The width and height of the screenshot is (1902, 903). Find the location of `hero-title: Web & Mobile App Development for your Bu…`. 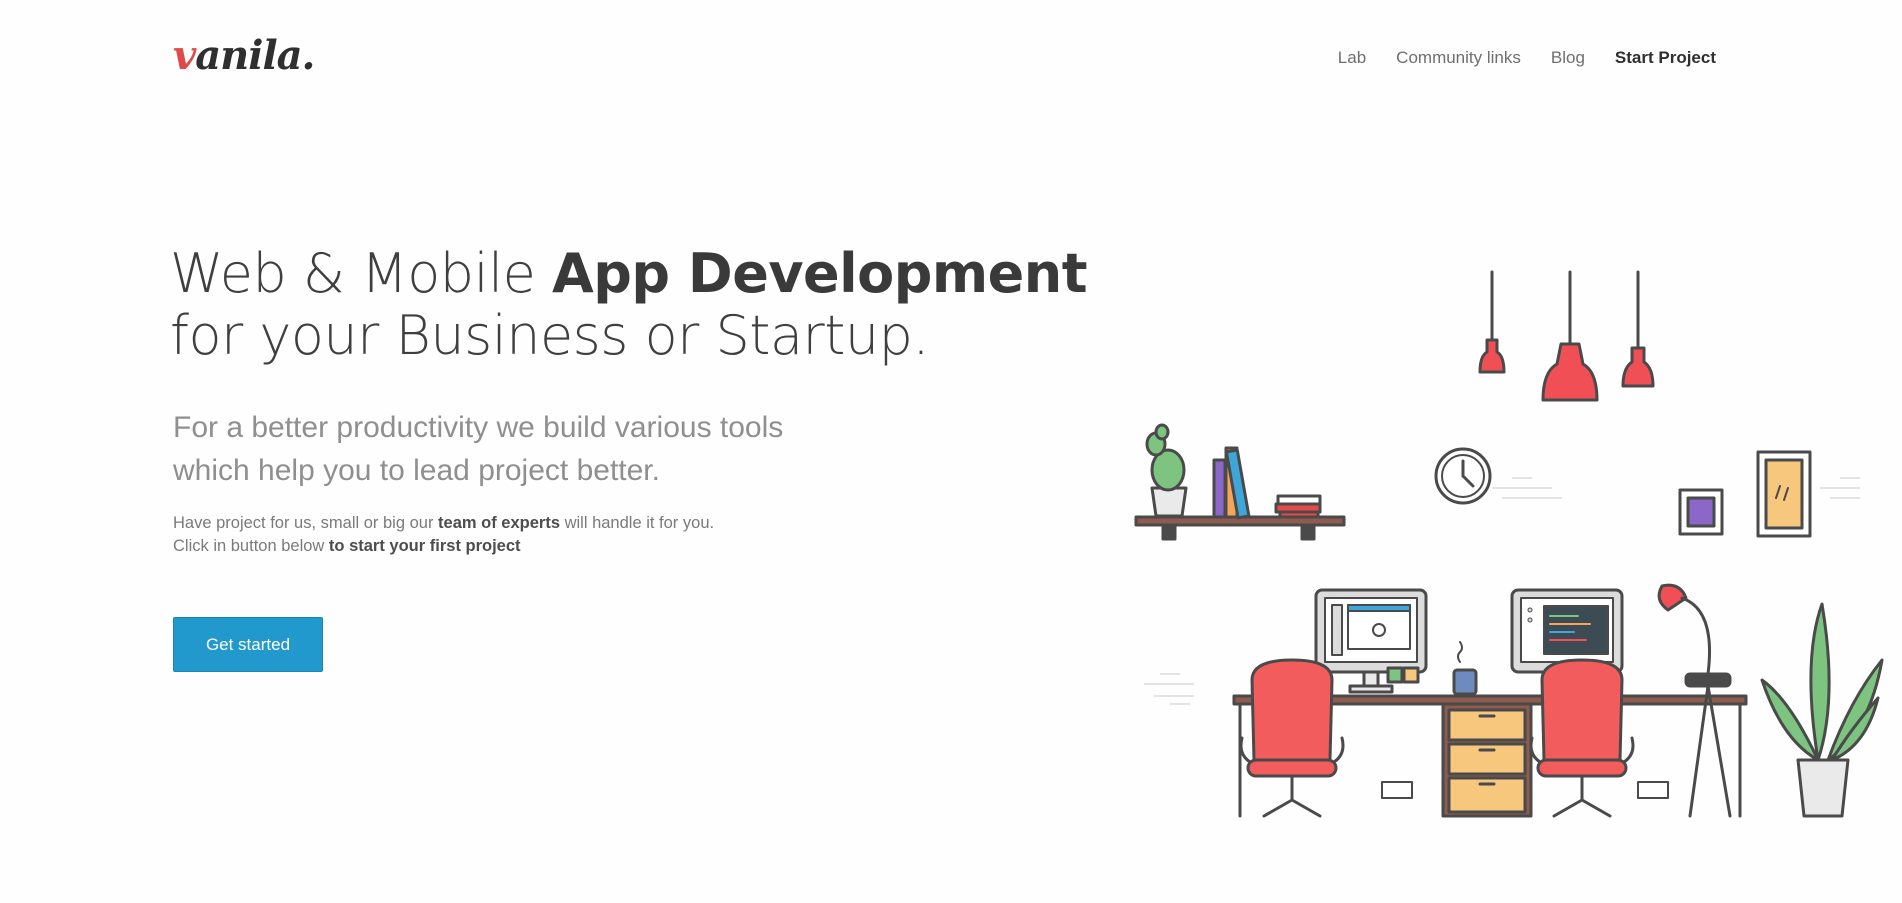

hero-title: Web & Mobile App Development for your Bu… is located at coordinates (629, 304).